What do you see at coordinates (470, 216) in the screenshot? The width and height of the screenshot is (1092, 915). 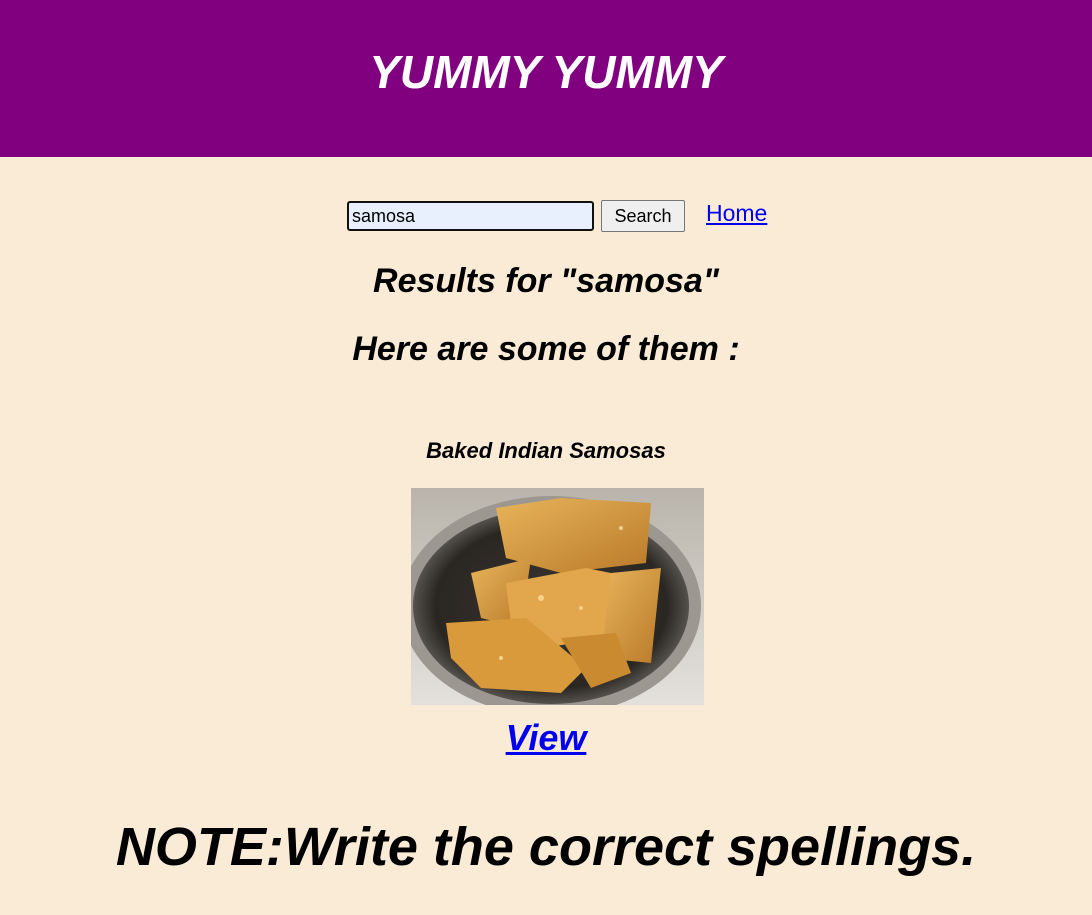 I see `search-input` at bounding box center [470, 216].